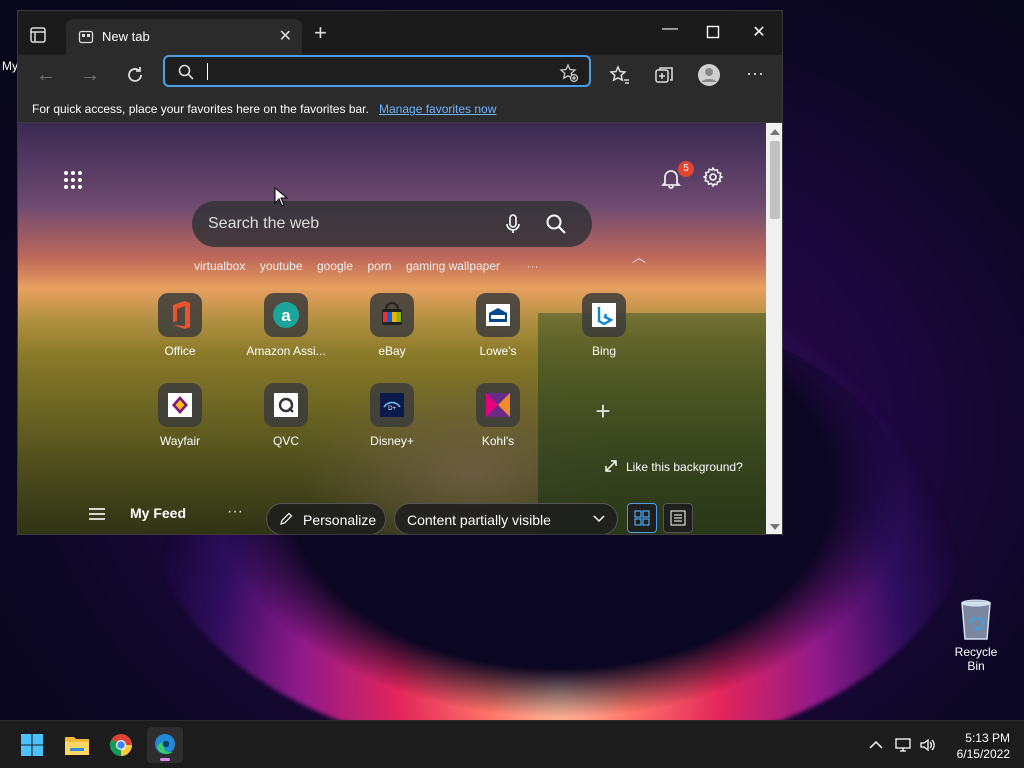 The image size is (1024, 768). What do you see at coordinates (670, 29) in the screenshot?
I see `minimize-button: —` at bounding box center [670, 29].